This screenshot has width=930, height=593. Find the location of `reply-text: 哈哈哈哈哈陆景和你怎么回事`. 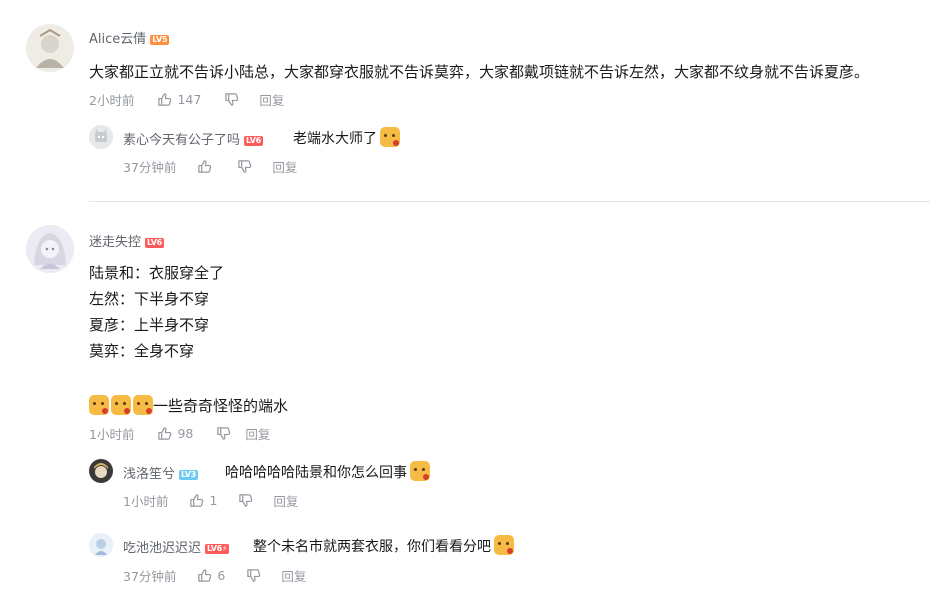

reply-text: 哈哈哈哈哈陆景和你怎么回事 is located at coordinates (327, 471).